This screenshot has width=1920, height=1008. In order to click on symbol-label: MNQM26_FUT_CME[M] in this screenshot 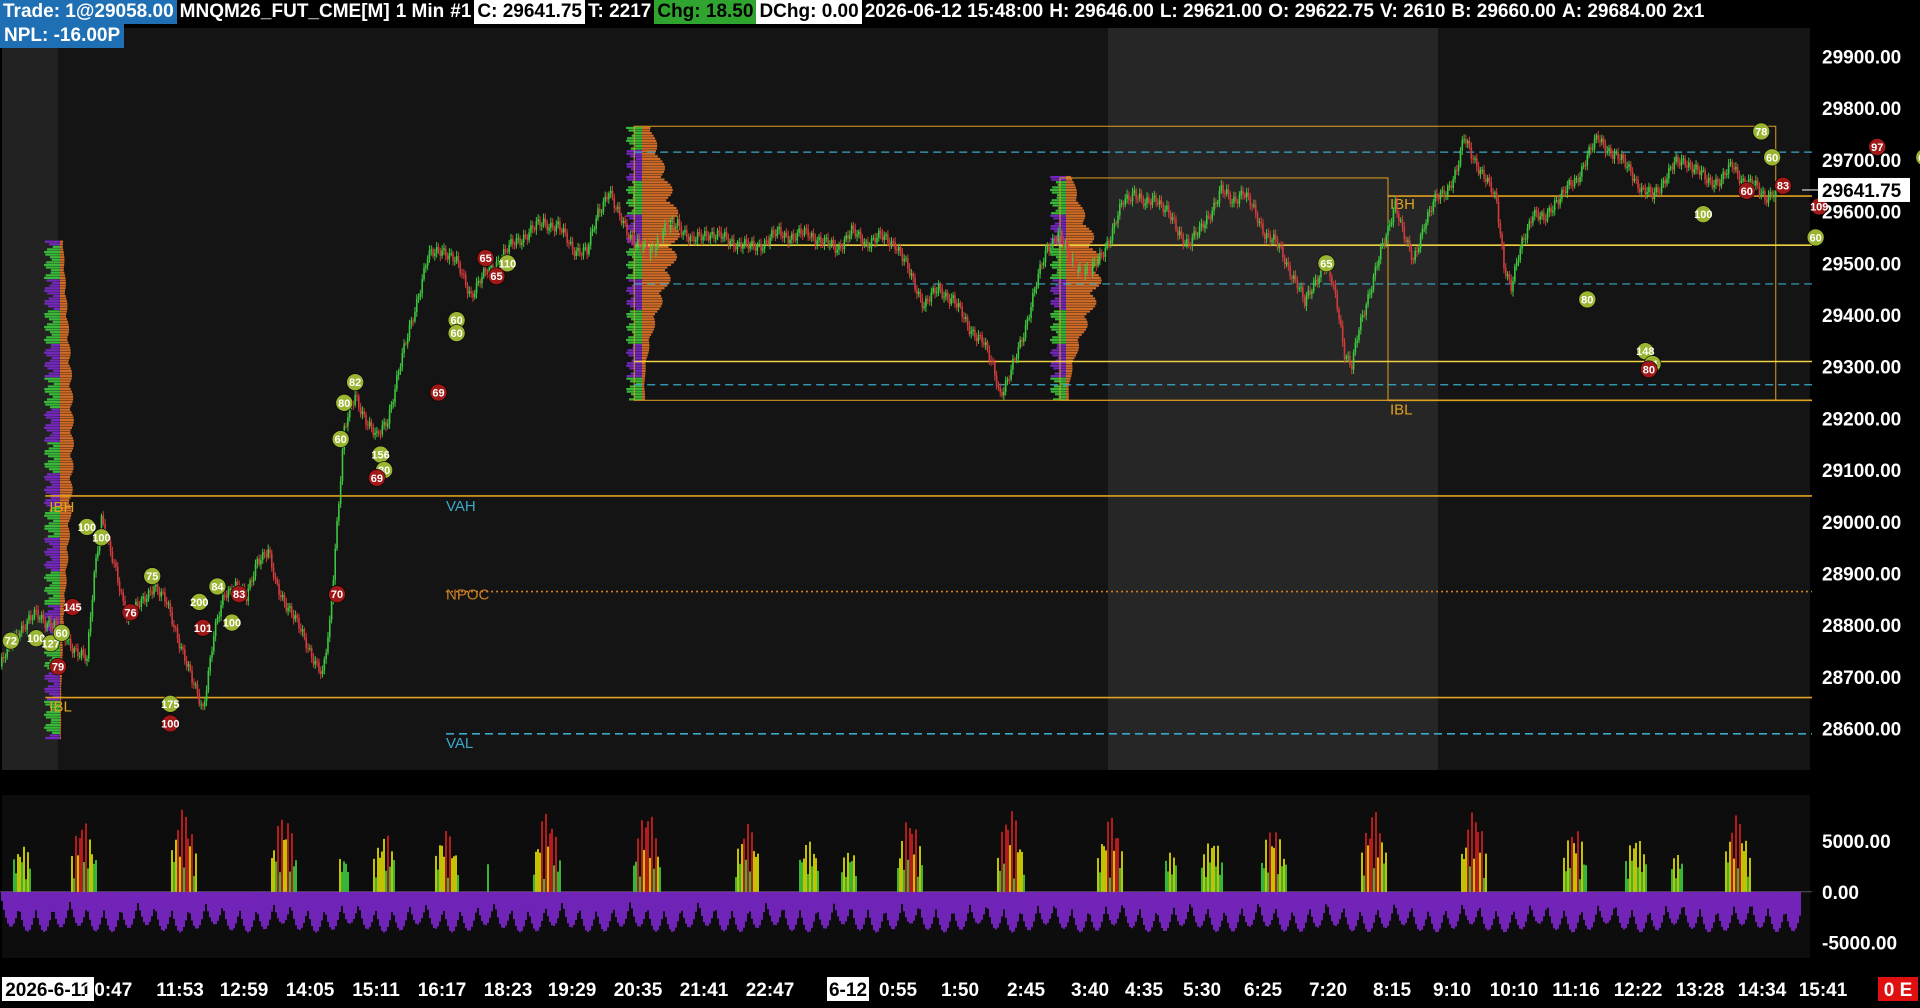, I will do `click(285, 12)`.